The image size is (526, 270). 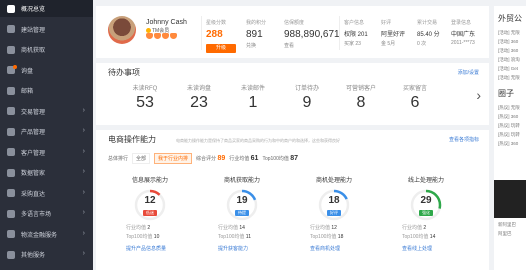 I want to click on sidebar-item: 采购直达 ›, so click(x=46, y=193).